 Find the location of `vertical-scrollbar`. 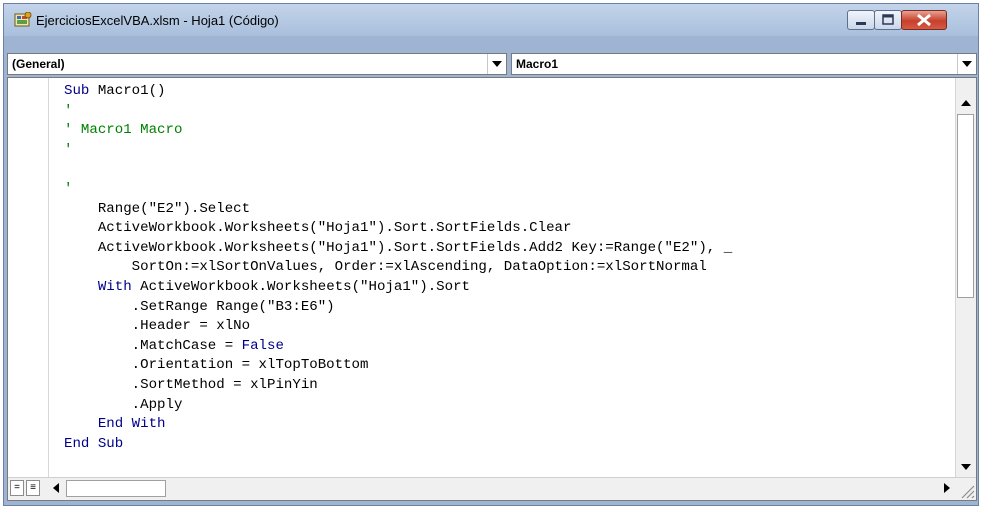

vertical-scrollbar is located at coordinates (965, 278).